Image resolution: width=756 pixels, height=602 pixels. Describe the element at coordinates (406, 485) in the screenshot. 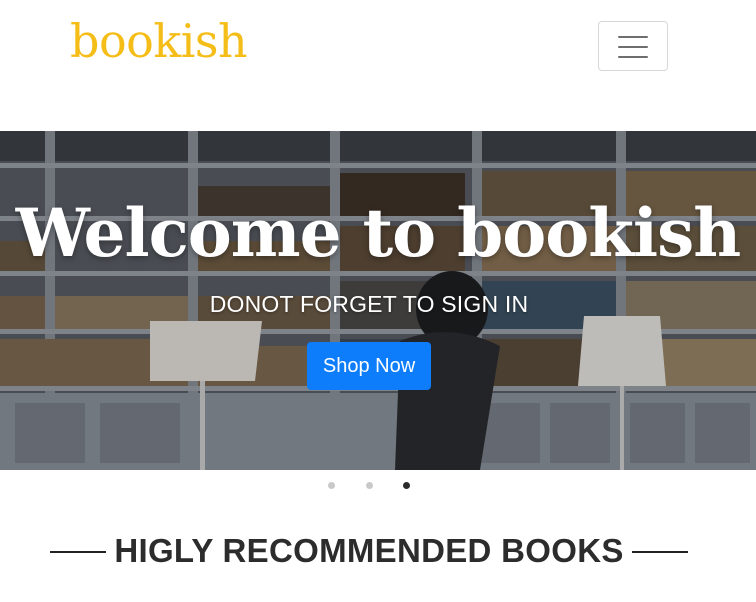

I see `carousel-indicator-3-active` at that location.